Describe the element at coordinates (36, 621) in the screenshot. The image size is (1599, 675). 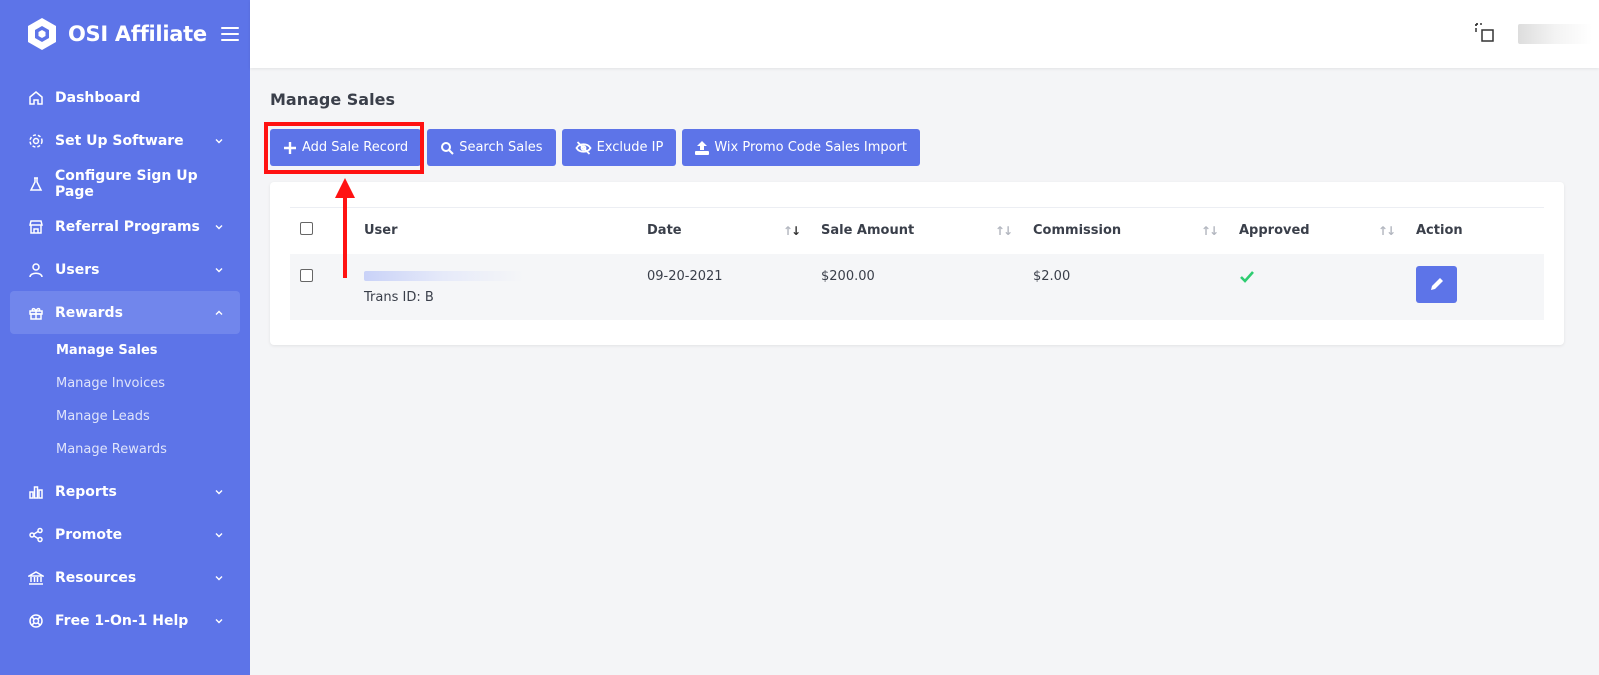
I see `lifebuoy-icon` at that location.